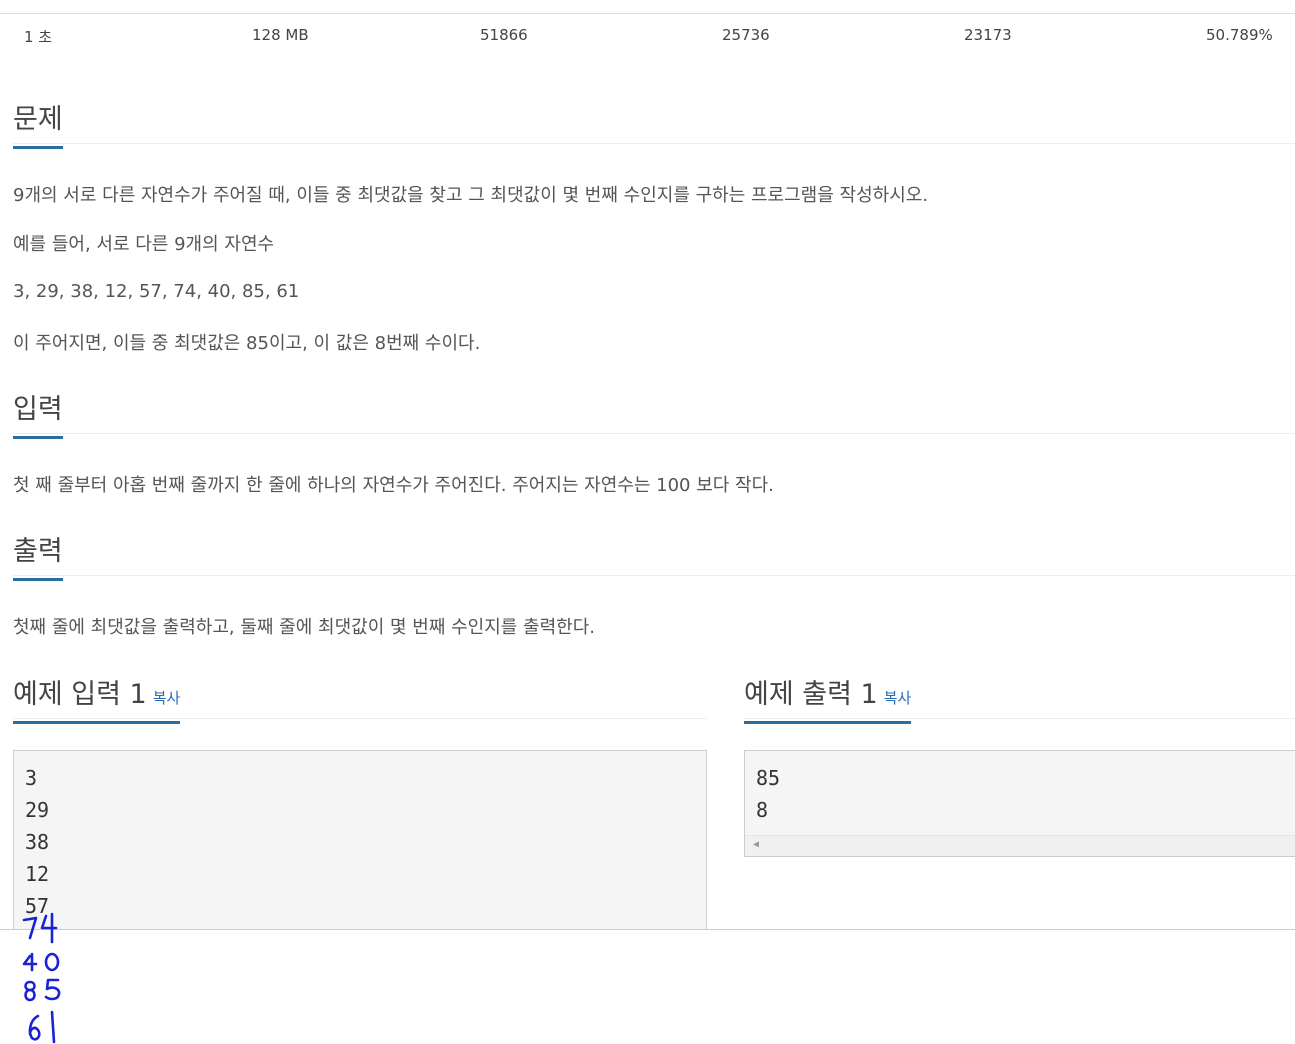 The image size is (1295, 1044). Describe the element at coordinates (1239, 35) in the screenshot. I see `accuracy-rate: 50.789%` at that location.